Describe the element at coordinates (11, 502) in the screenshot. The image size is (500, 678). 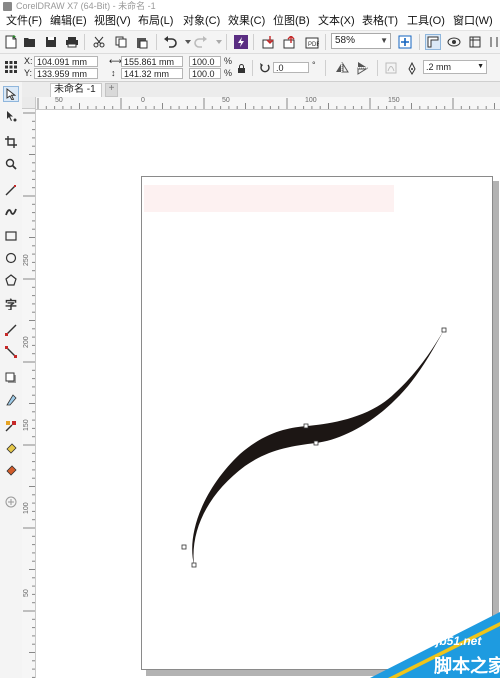
I see `add-tool-icon` at that location.